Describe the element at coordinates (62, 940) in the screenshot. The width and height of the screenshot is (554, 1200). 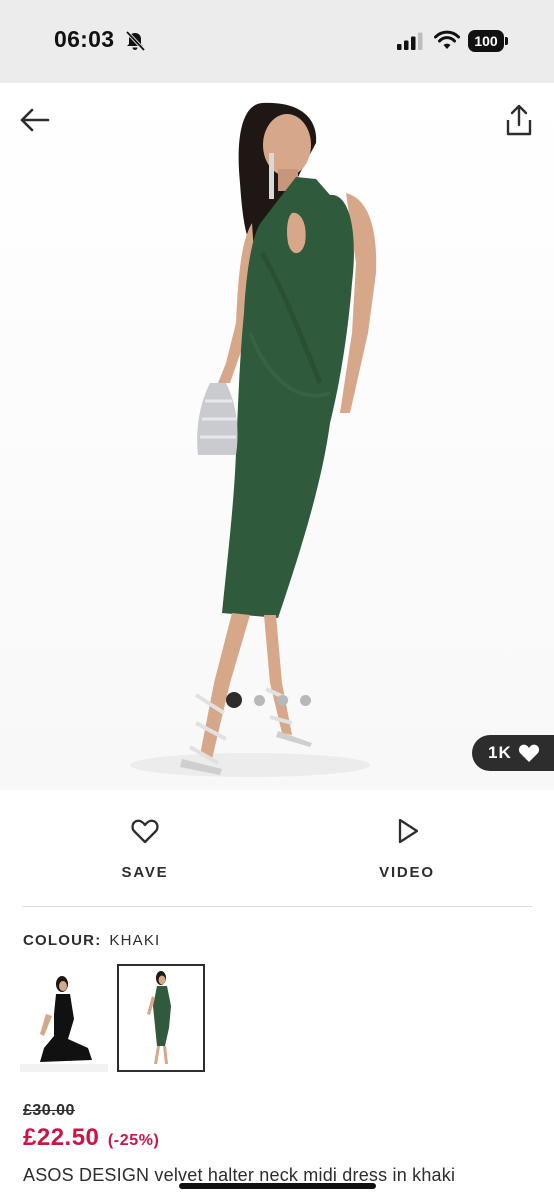
I see `colour-label: COLOUR:` at that location.